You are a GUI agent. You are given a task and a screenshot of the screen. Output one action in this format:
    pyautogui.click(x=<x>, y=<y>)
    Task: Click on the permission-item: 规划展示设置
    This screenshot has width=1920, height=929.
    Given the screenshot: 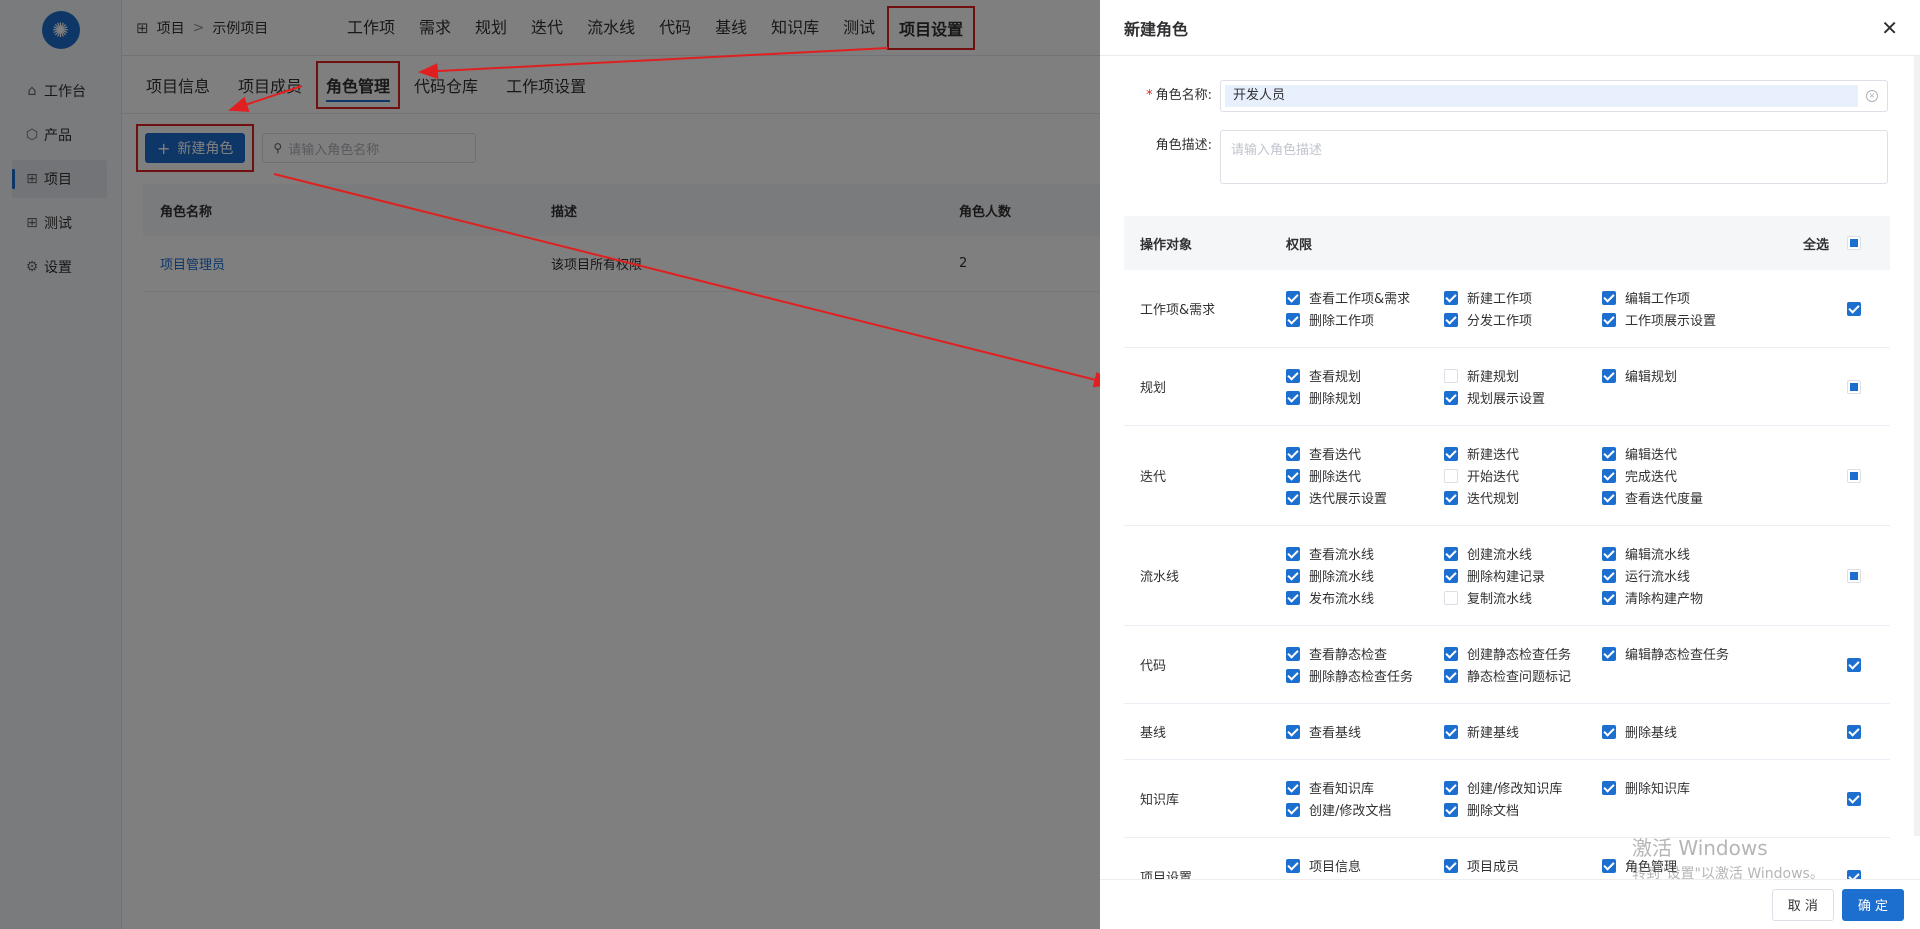 What is the action you would take?
    pyautogui.click(x=1523, y=398)
    